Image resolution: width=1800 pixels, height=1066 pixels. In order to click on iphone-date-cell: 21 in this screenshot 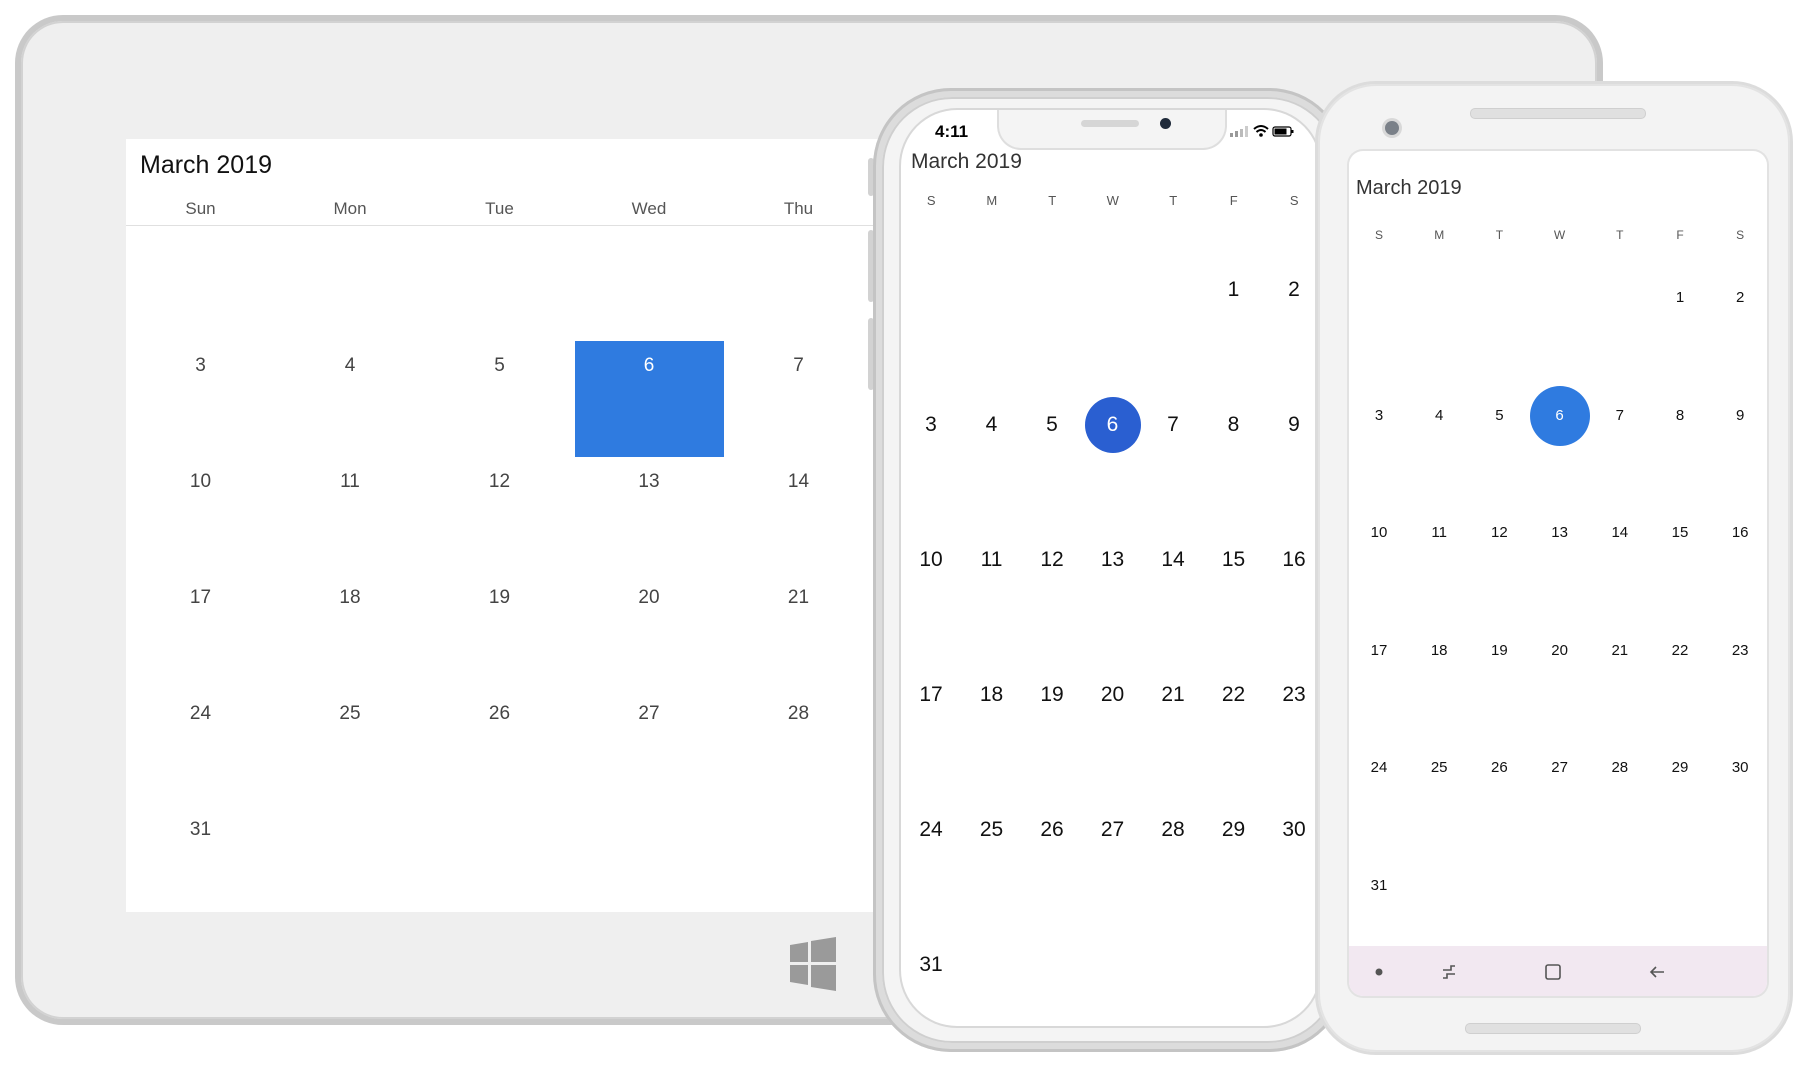, I will do `click(1173, 714)`.